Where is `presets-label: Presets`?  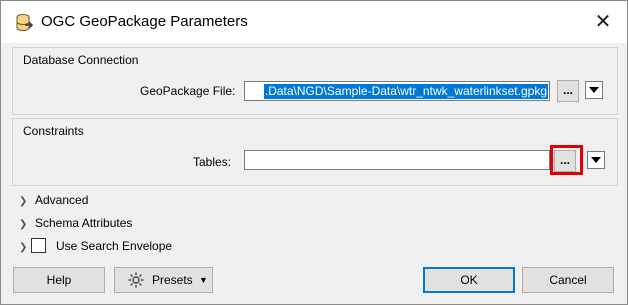 presets-label: Presets is located at coordinates (172, 280).